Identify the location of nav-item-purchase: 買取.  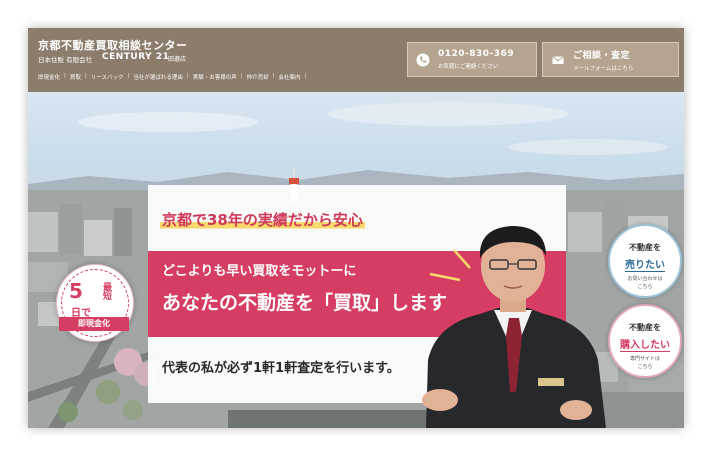
(75, 77).